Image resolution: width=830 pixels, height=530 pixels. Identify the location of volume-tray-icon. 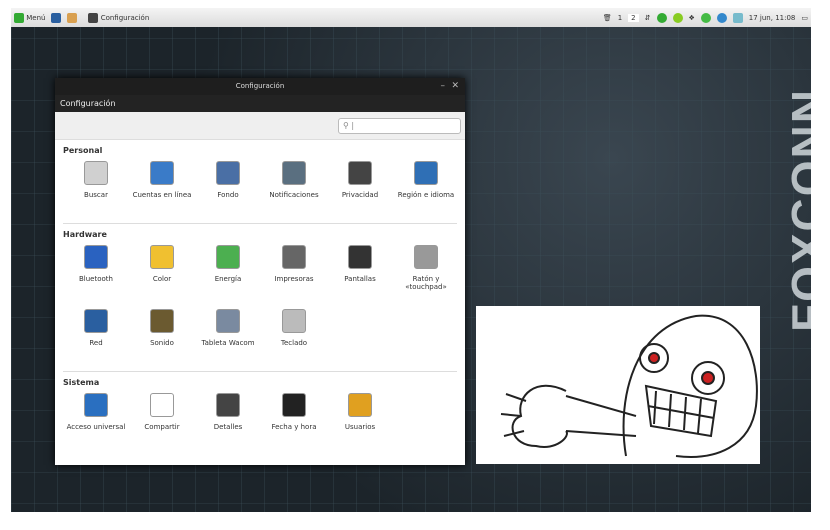
(737, 17).